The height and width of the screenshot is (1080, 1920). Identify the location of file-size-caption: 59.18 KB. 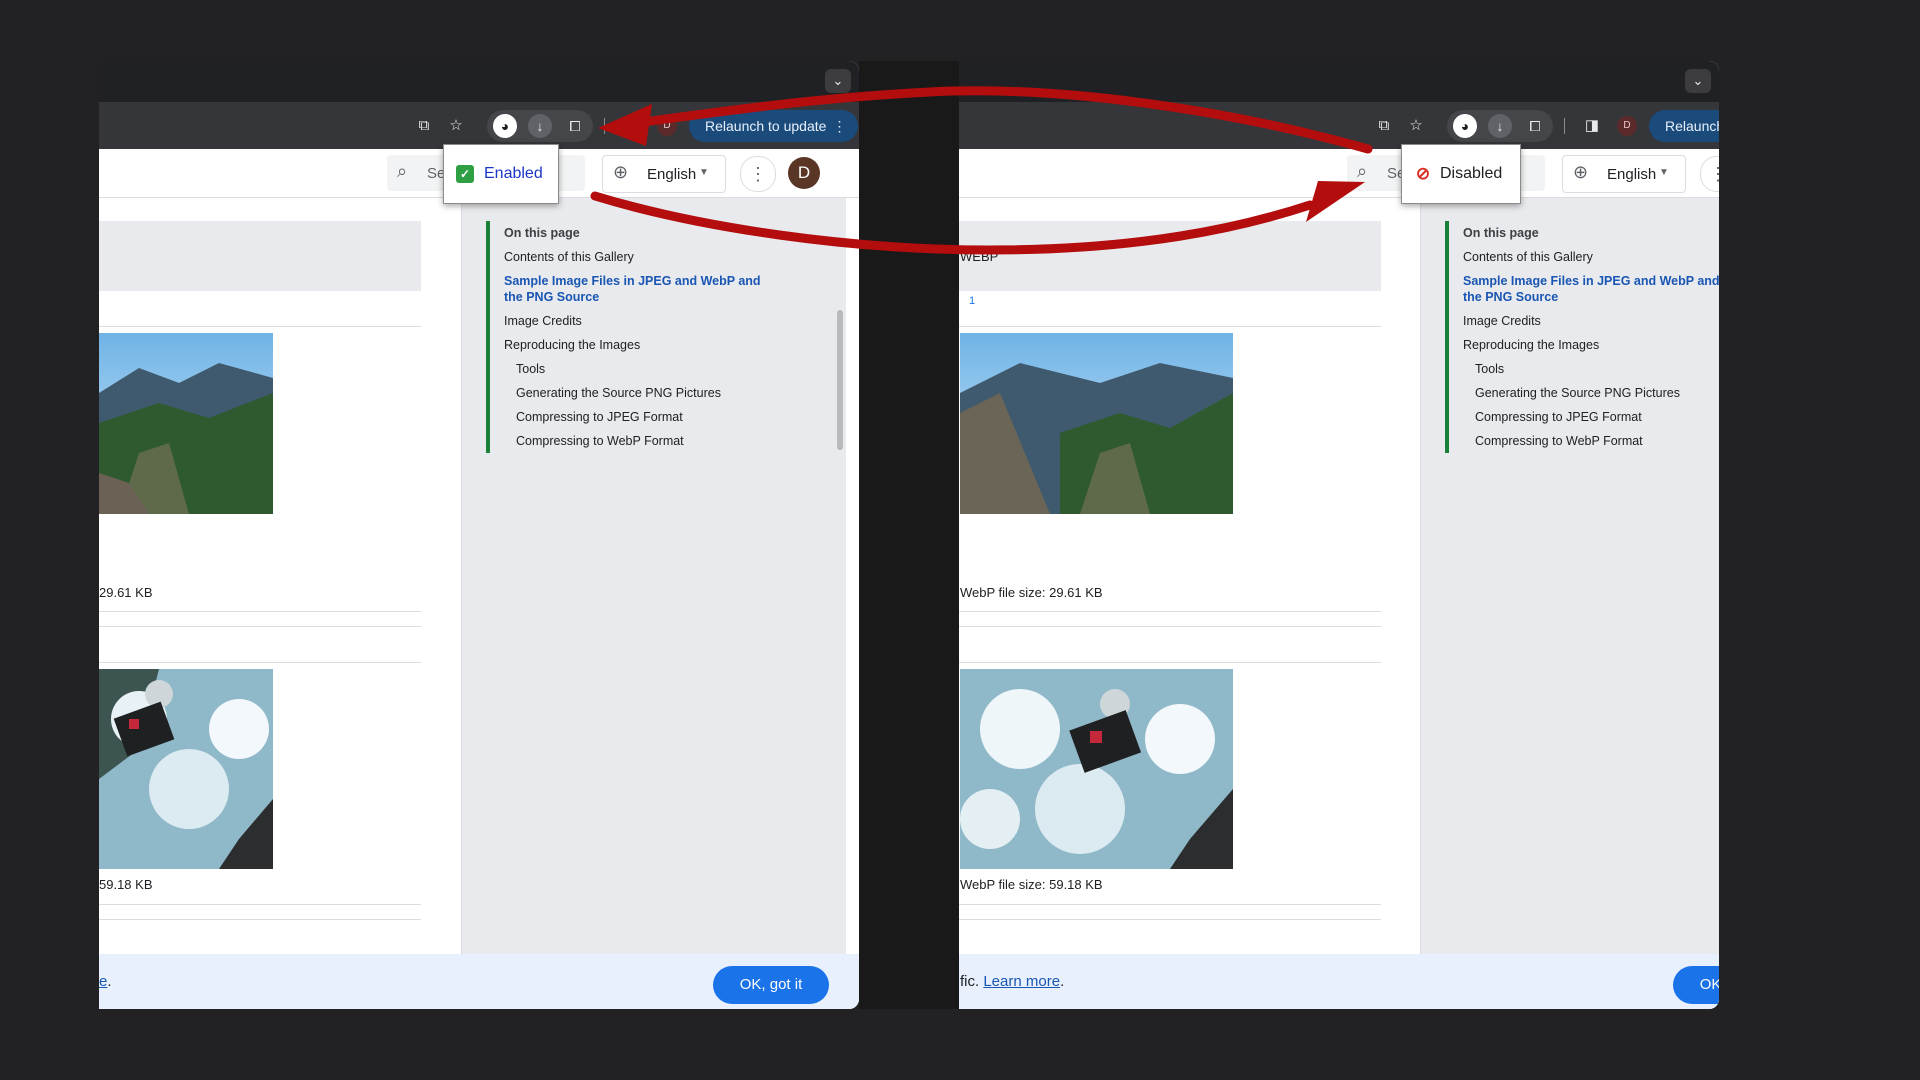
(126, 884).